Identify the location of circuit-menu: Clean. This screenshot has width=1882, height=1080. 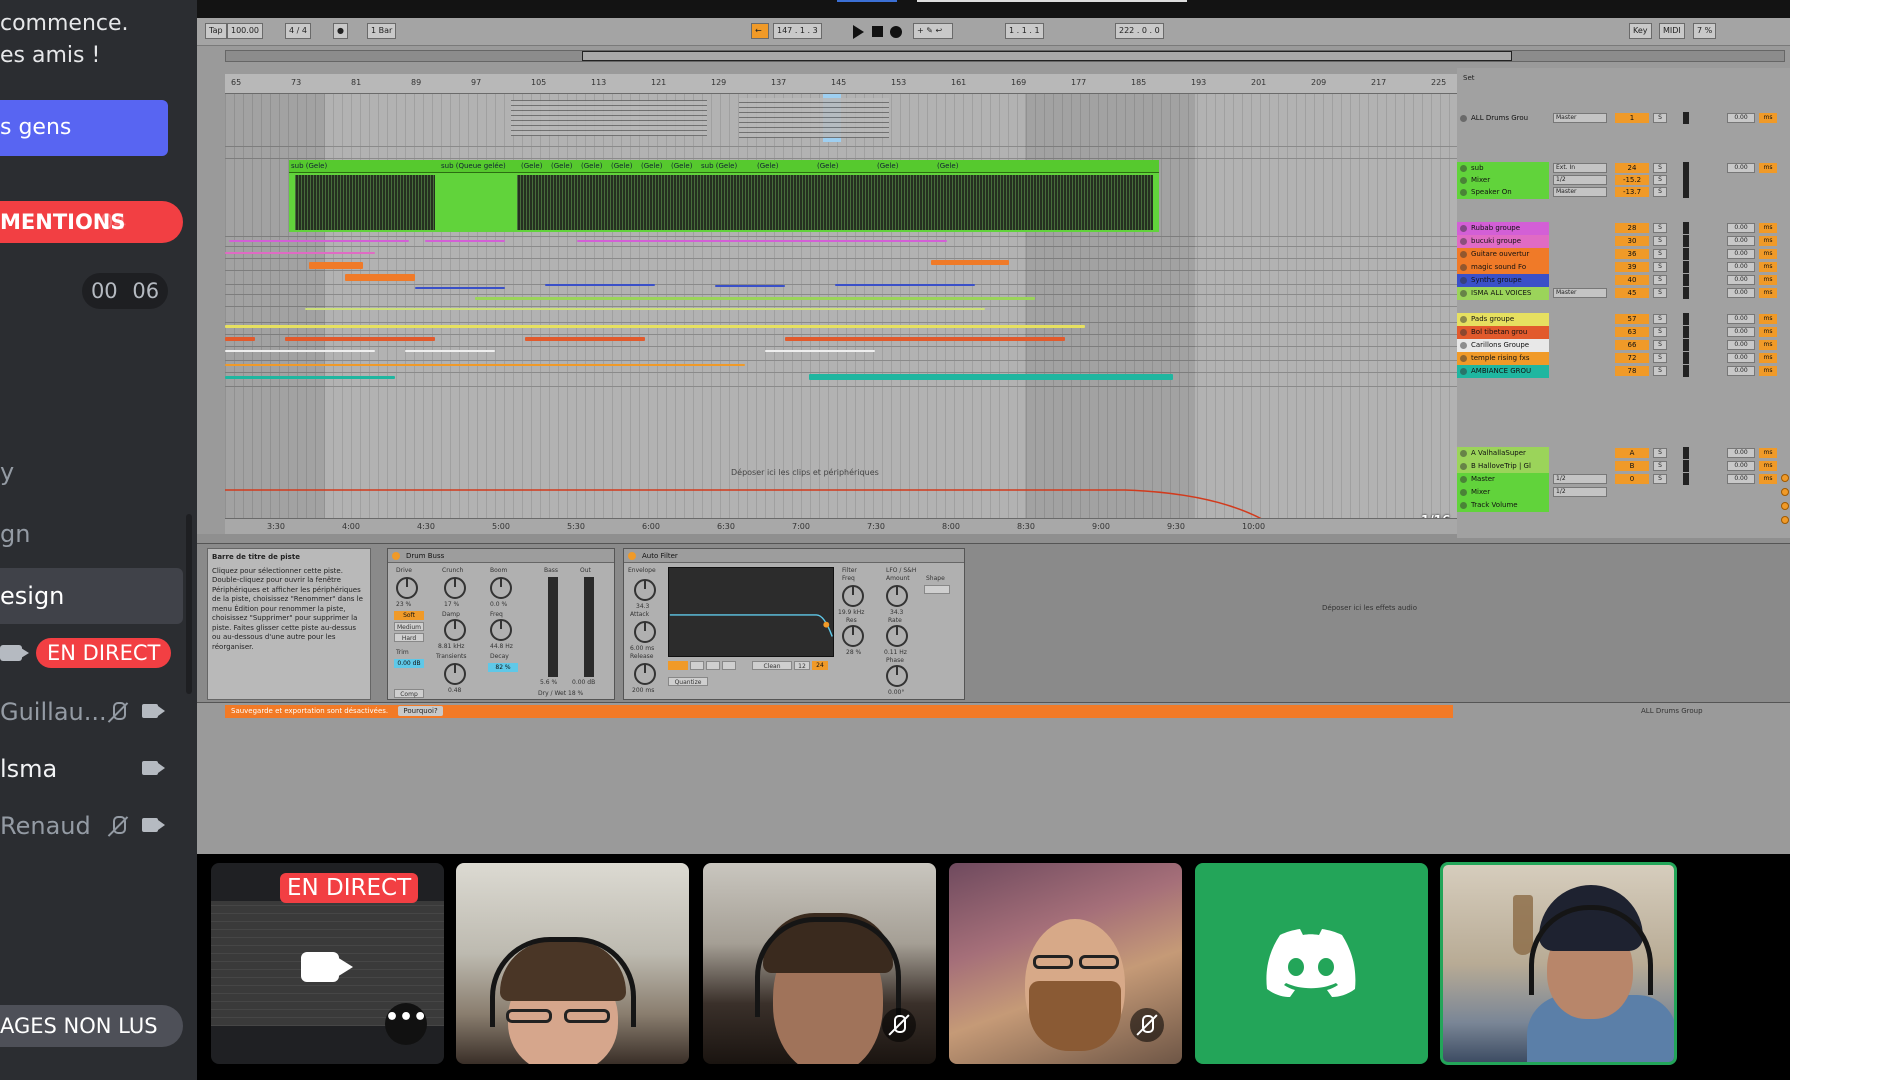
(772, 665).